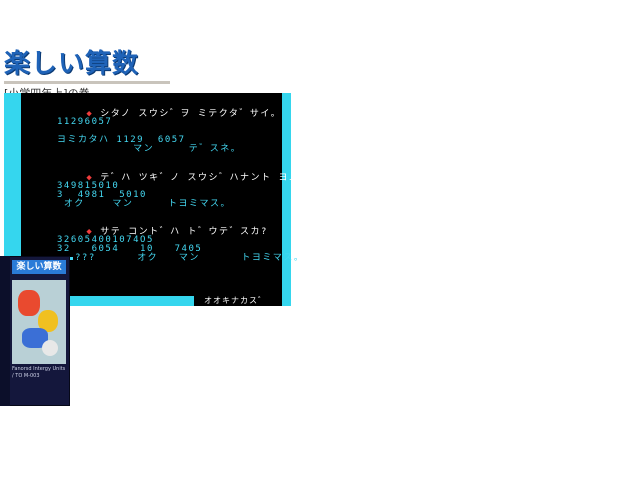  I want to click on box-title: 楽しい算数, so click(39, 267).